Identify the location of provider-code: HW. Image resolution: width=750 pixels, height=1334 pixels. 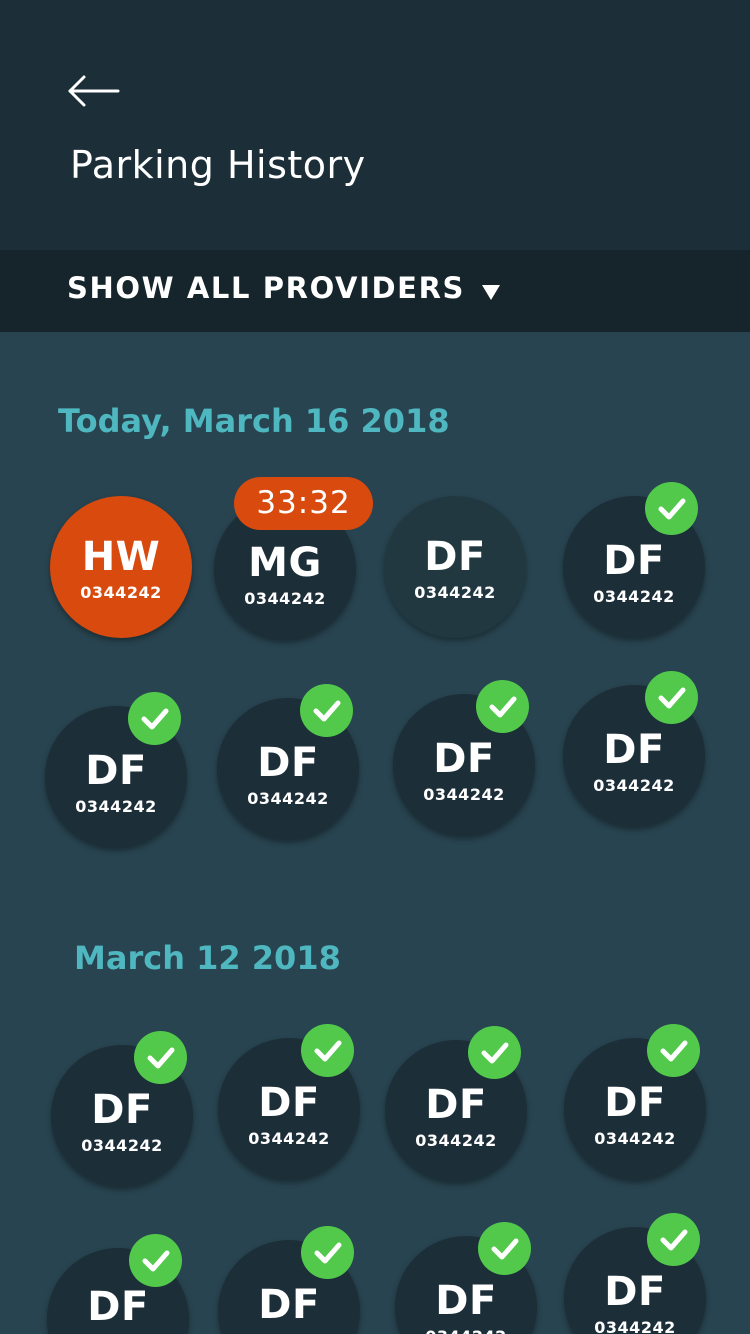
(121, 557).